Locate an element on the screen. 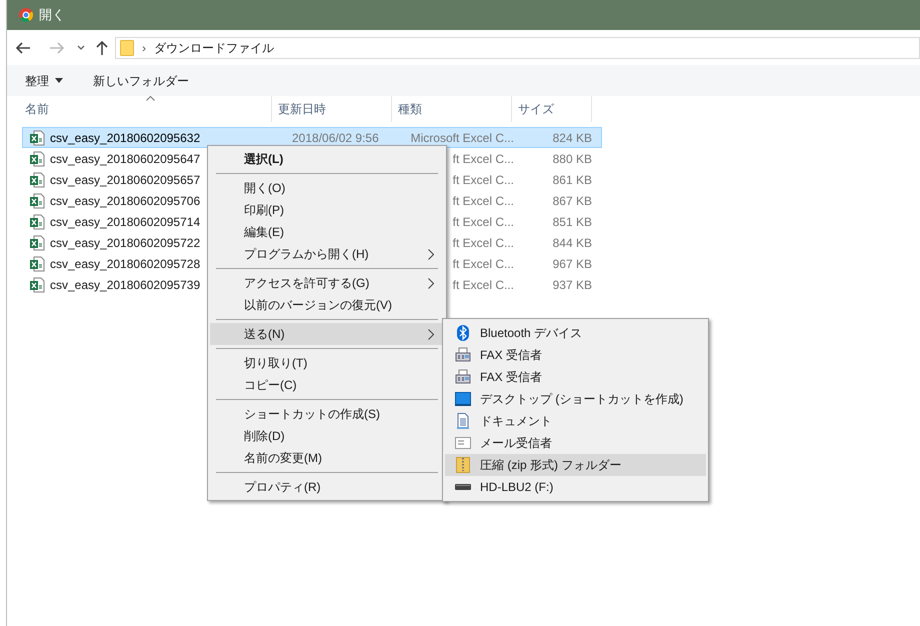  bluetooth-icon is located at coordinates (463, 333).